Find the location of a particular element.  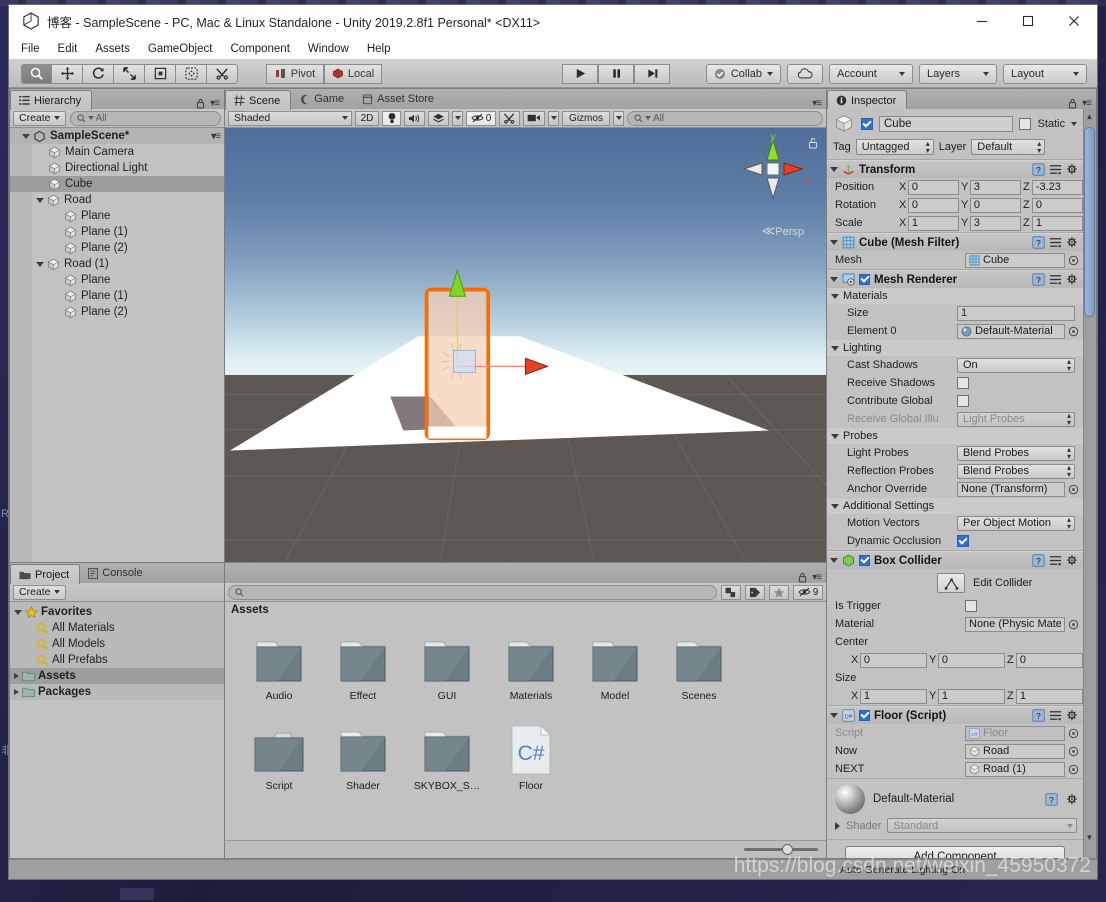

asset-item: Model is located at coordinates (615, 673).